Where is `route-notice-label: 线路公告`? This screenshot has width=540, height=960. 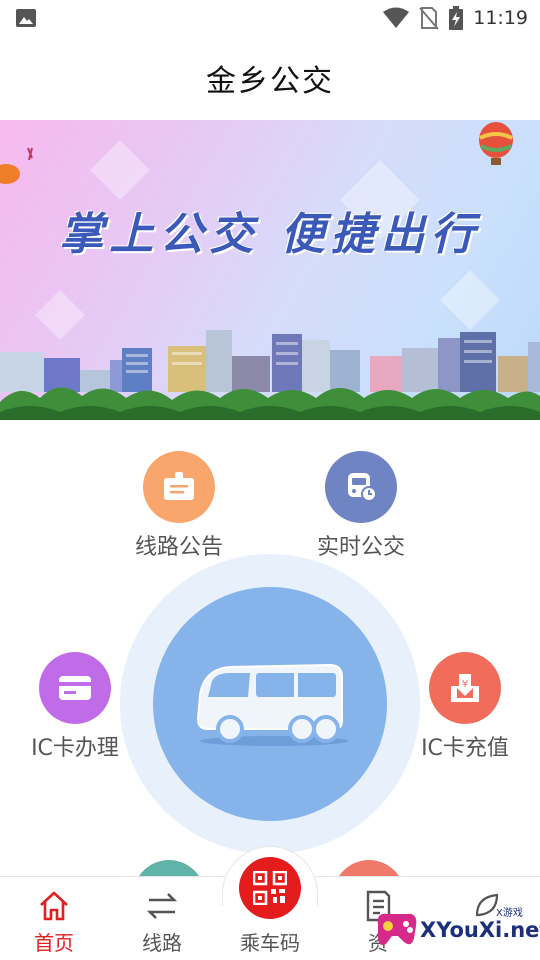 route-notice-label: 线路公告 is located at coordinates (178, 547).